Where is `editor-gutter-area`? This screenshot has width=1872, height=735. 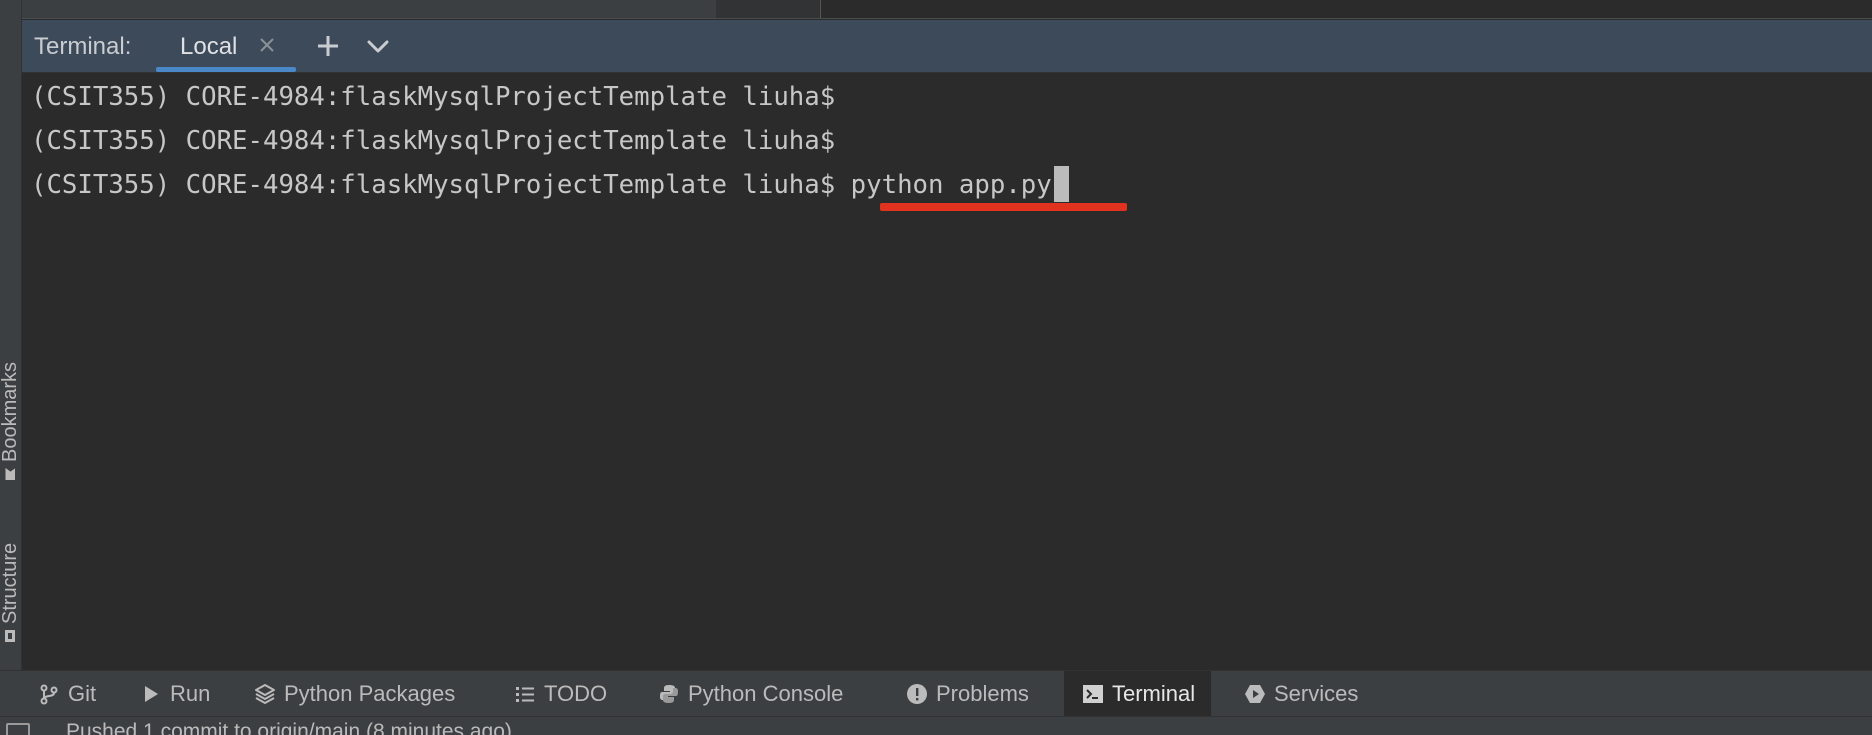 editor-gutter-area is located at coordinates (768, 9).